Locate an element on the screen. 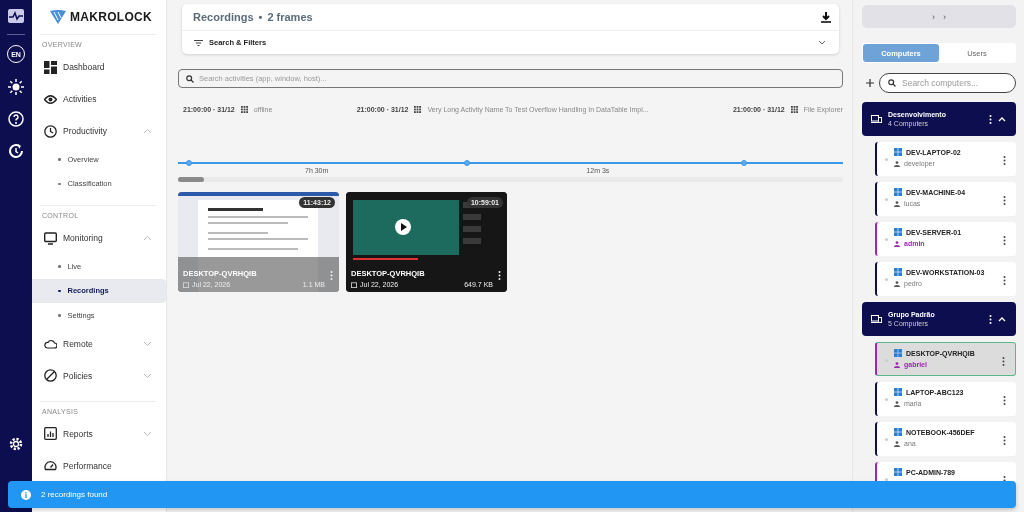 The height and width of the screenshot is (512, 1024). nav-item: Performance is located at coordinates (99, 465).